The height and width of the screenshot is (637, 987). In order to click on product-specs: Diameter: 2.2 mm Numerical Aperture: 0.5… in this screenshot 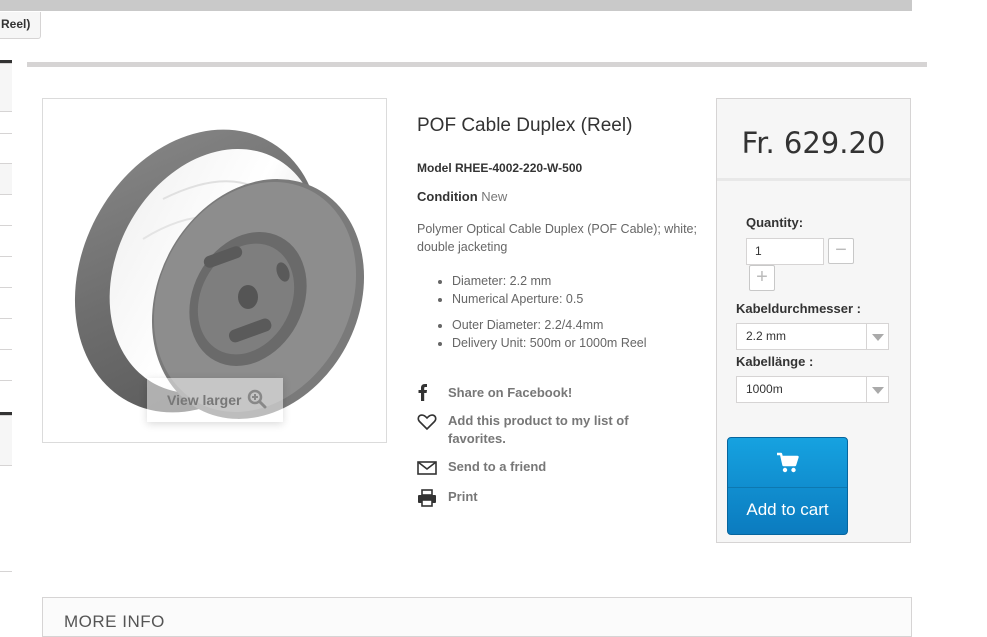, I will do `click(557, 312)`.